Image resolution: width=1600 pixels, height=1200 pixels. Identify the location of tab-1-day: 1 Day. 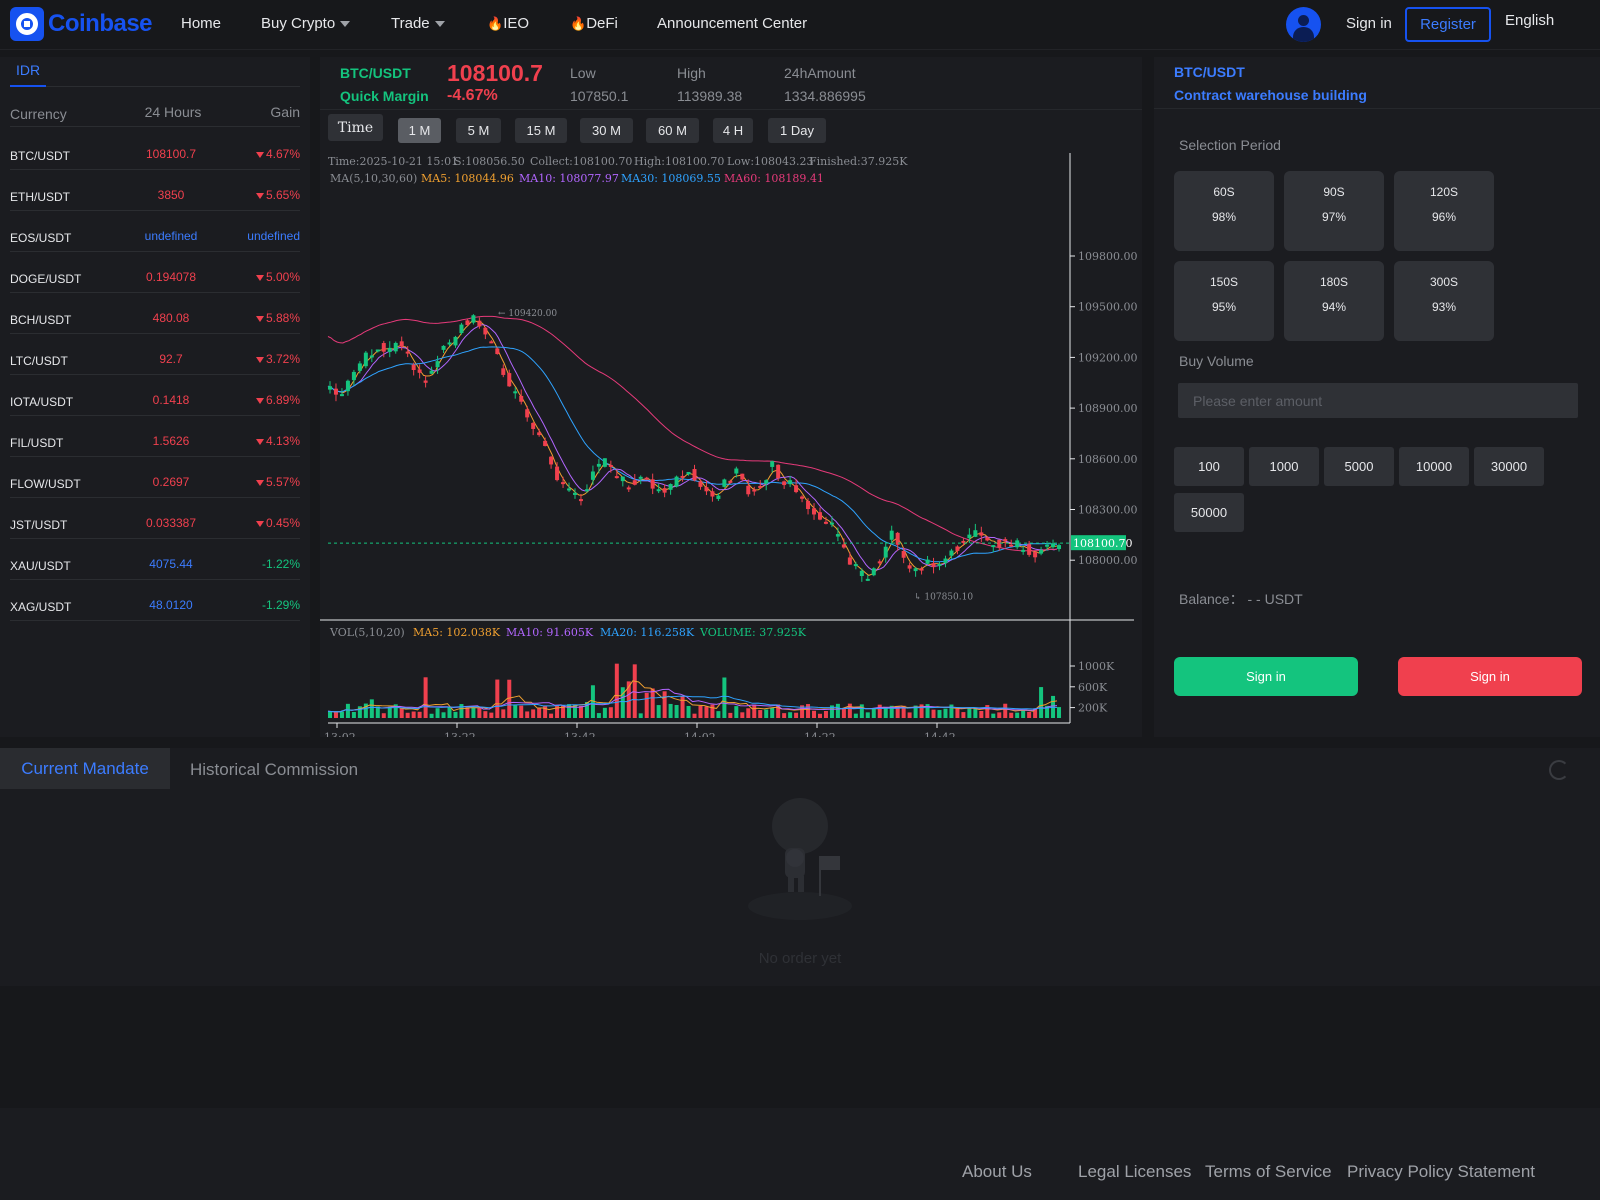
(797, 130).